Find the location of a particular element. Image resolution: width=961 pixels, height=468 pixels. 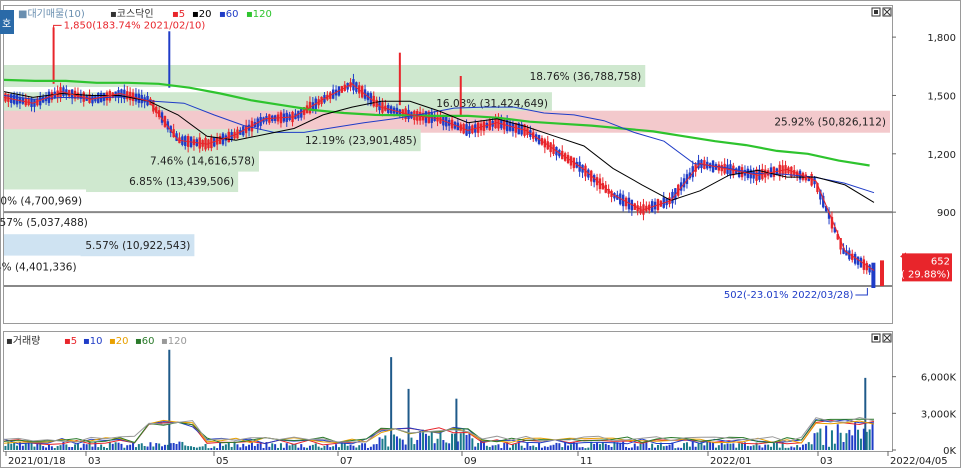

legend-ma-3: ▪120 is located at coordinates (259, 14).